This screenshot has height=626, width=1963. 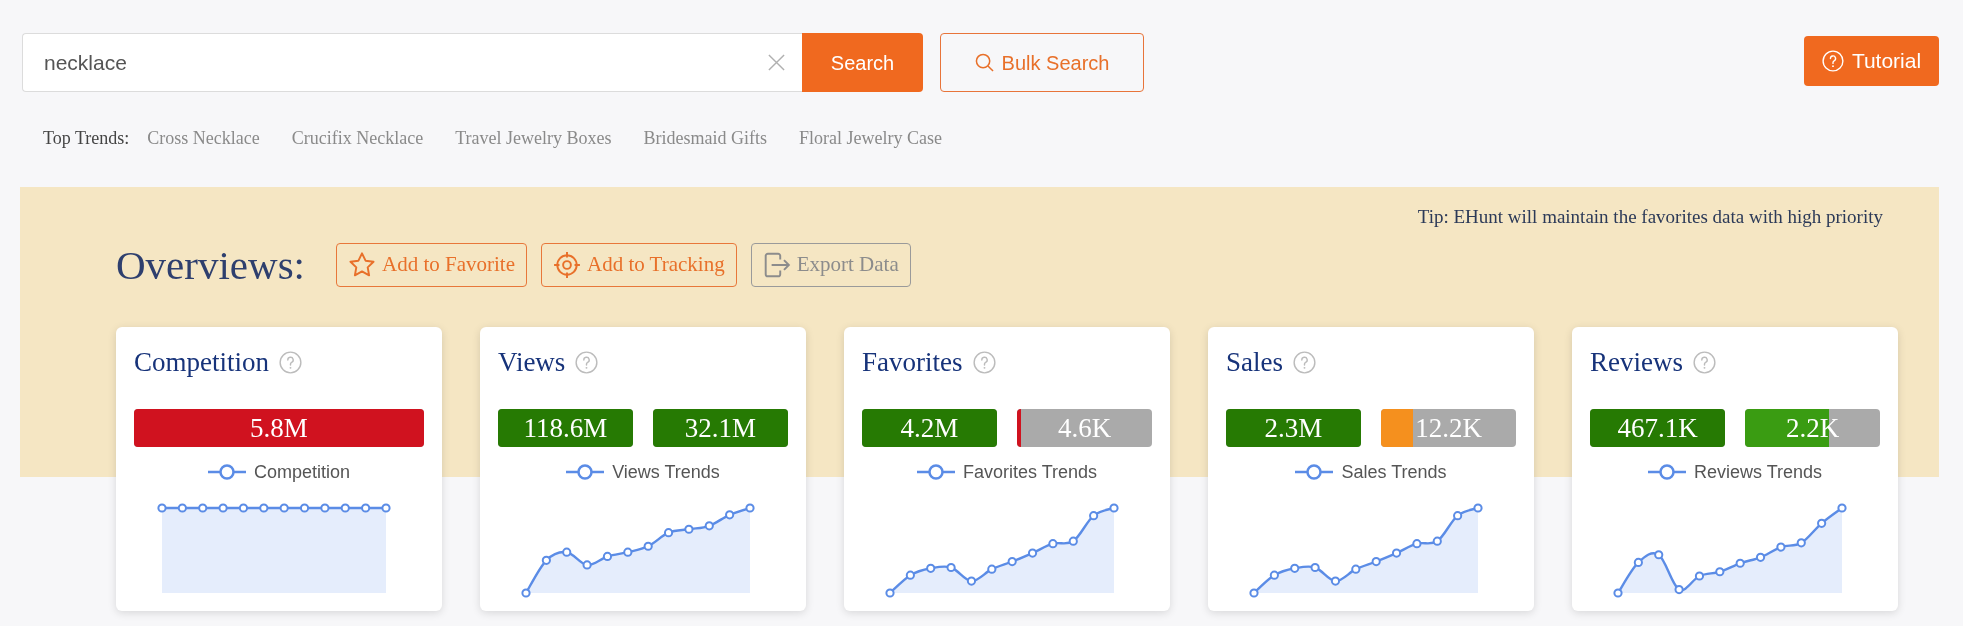 What do you see at coordinates (1657, 428) in the screenshot?
I see `value-text: 467.1K` at bounding box center [1657, 428].